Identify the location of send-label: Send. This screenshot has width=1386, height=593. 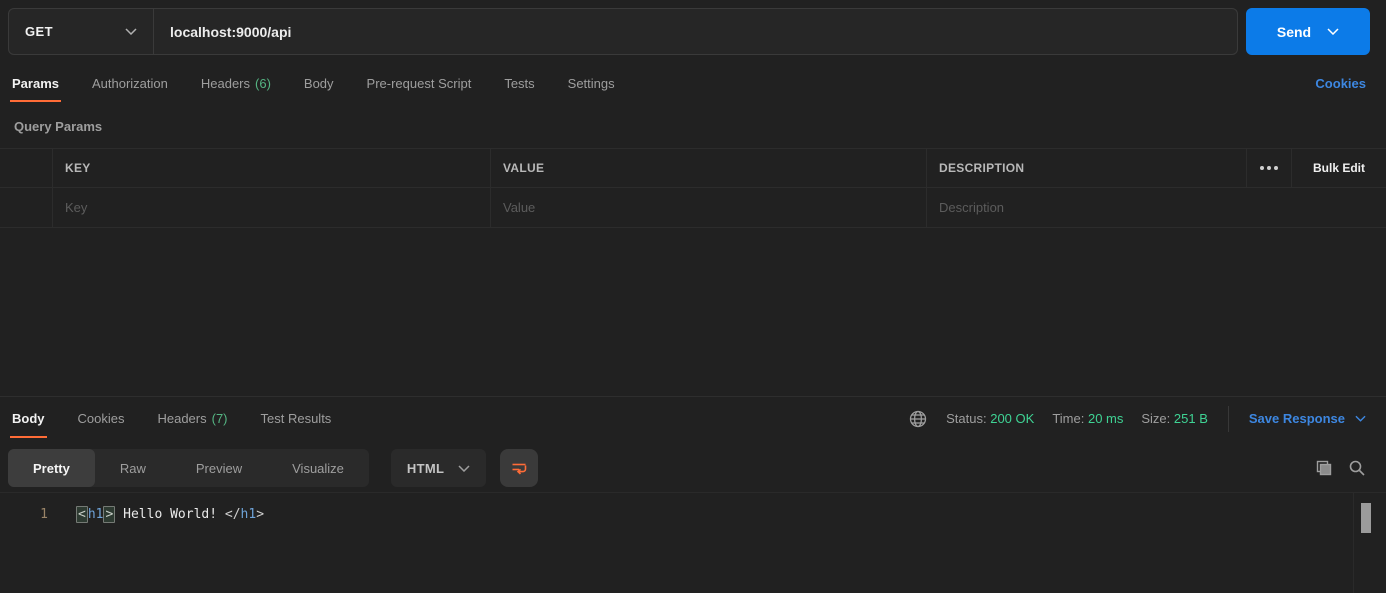
(1294, 31).